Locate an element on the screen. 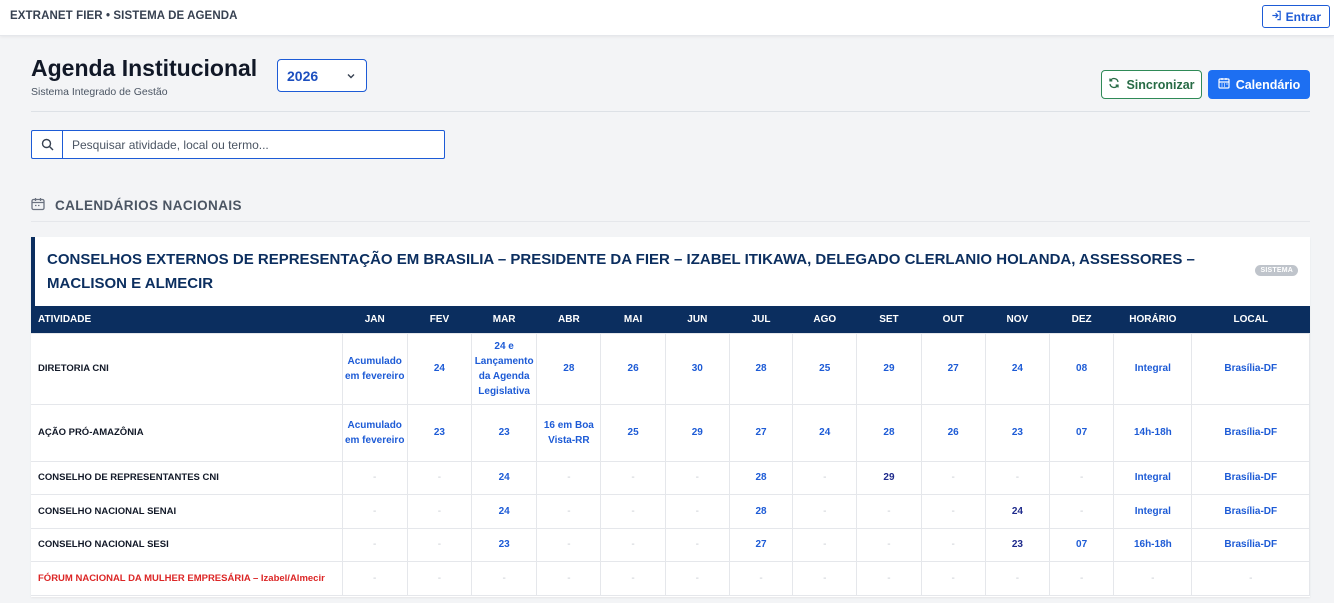 This screenshot has height=603, width=1334. calendar-label: Calendário is located at coordinates (1268, 84).